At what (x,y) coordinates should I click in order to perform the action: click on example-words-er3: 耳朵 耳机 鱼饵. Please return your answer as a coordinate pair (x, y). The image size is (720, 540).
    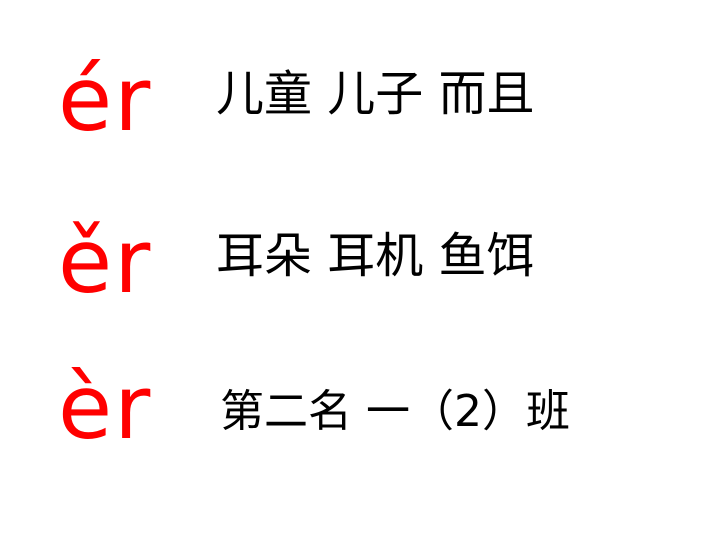
    Looking at the image, I should click on (375, 256).